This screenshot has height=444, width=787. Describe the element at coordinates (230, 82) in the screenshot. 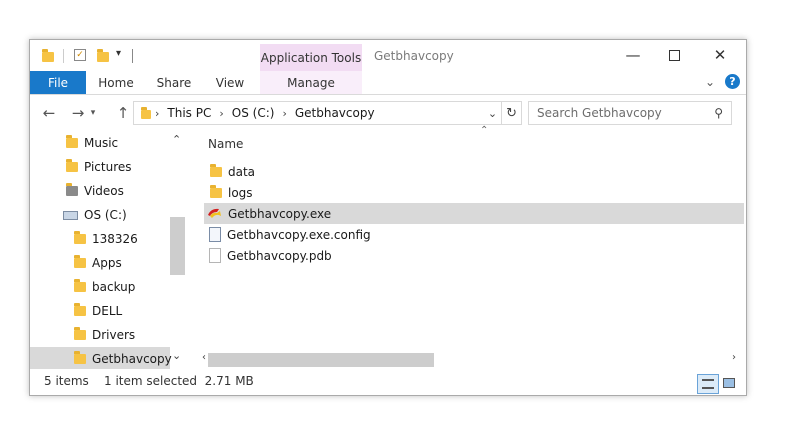

I see `tab-view: View` at that location.